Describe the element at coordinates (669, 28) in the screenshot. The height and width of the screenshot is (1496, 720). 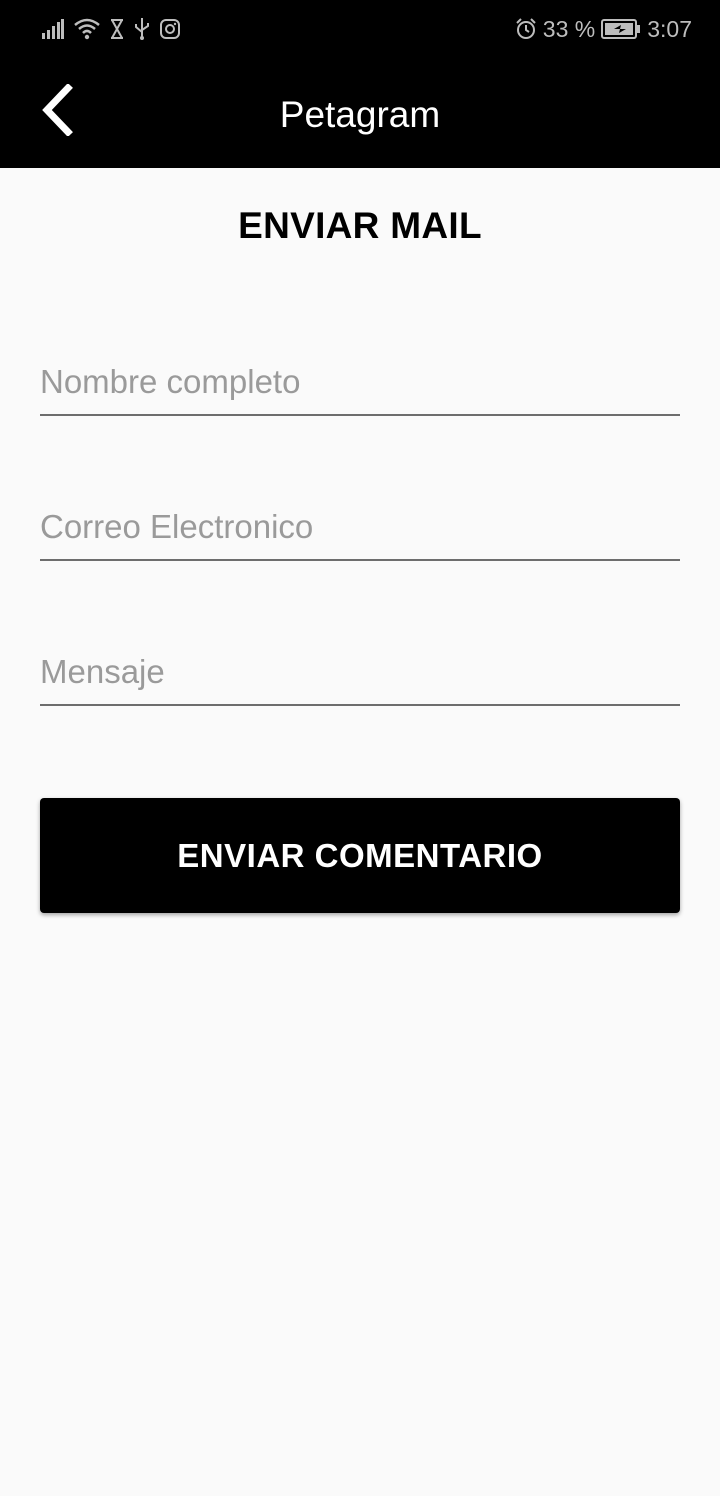
I see `clock: 3:07` at that location.